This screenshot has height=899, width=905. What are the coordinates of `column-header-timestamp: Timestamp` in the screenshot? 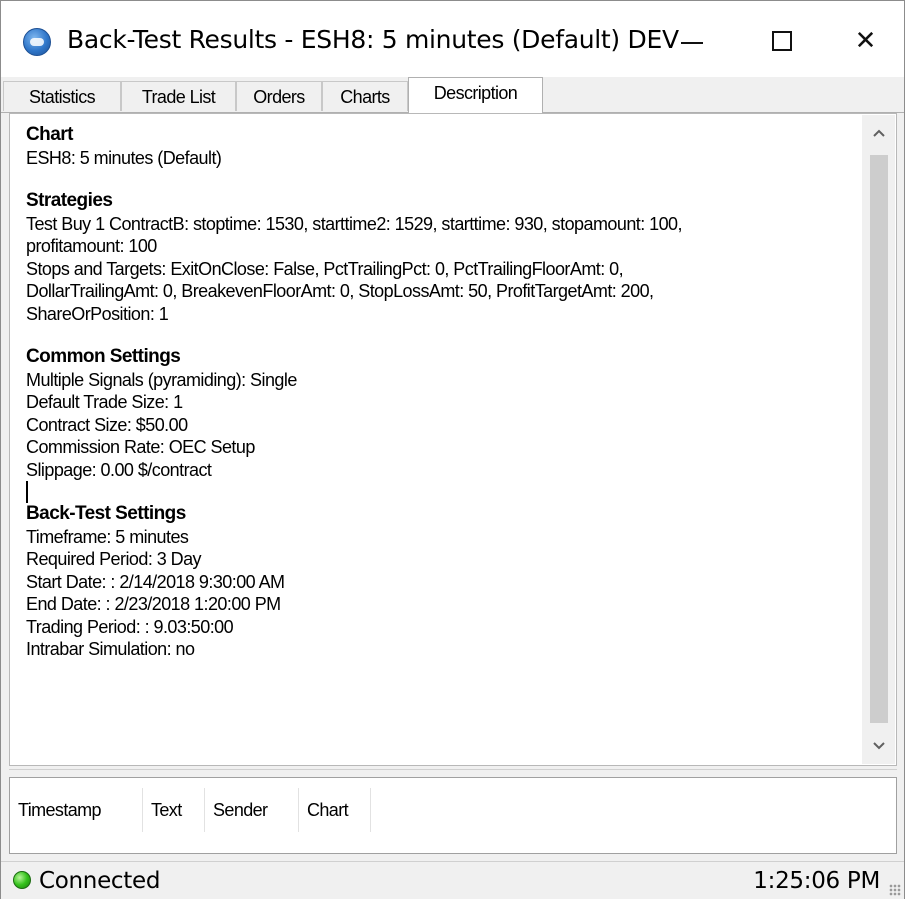 It's located at (76, 810).